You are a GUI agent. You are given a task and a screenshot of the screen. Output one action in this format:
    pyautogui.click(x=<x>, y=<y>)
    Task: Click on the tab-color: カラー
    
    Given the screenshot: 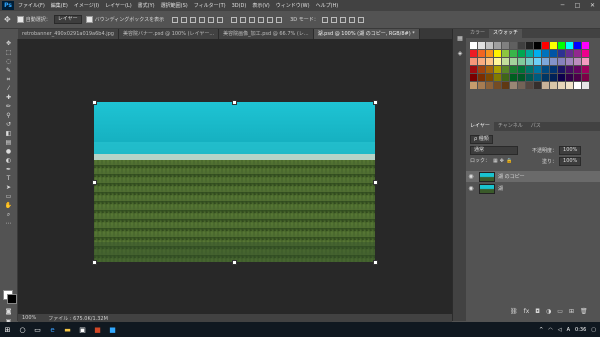 What is the action you would take?
    pyautogui.click(x=477, y=33)
    